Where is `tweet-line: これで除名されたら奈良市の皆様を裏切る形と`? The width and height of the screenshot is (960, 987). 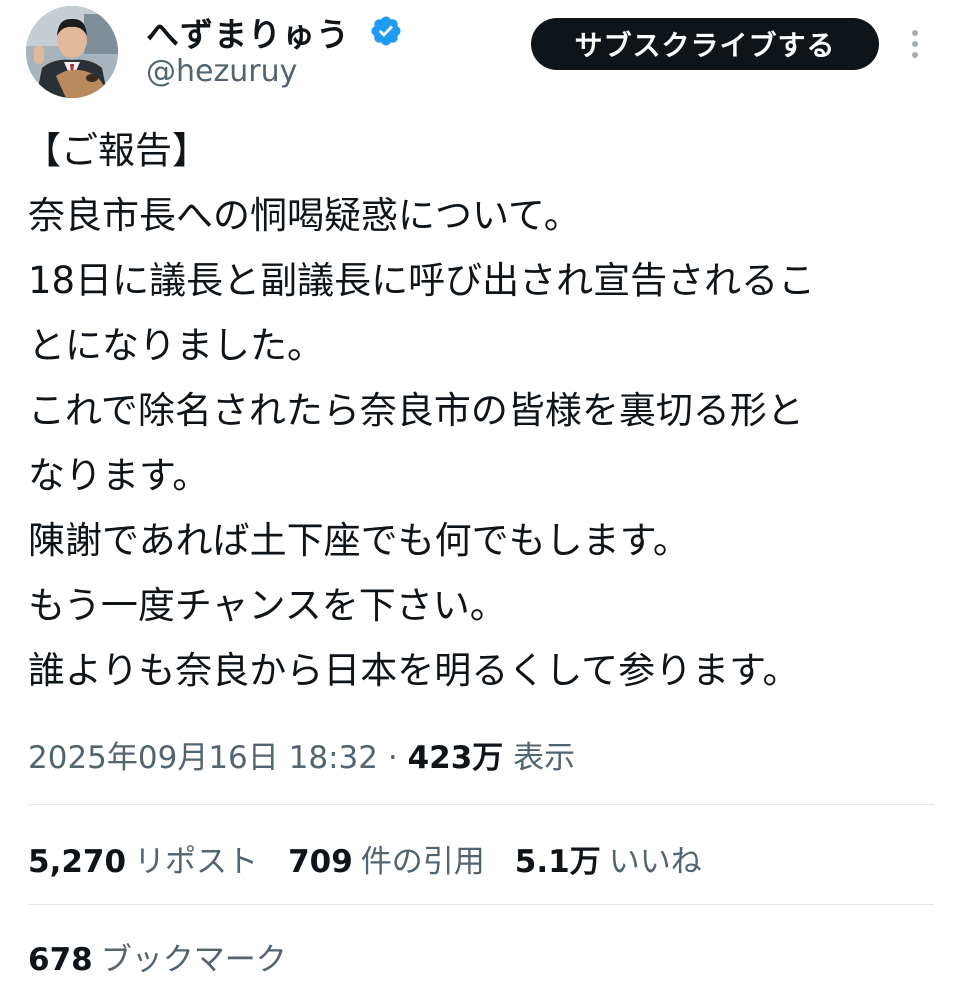 tweet-line: これで除名されたら奈良市の皆様を裏切る形と is located at coordinates (416, 410).